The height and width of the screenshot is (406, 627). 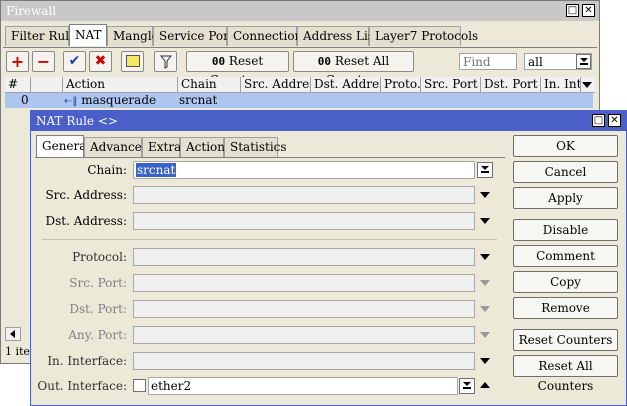 I want to click on dst-port-field, so click(x=304, y=309).